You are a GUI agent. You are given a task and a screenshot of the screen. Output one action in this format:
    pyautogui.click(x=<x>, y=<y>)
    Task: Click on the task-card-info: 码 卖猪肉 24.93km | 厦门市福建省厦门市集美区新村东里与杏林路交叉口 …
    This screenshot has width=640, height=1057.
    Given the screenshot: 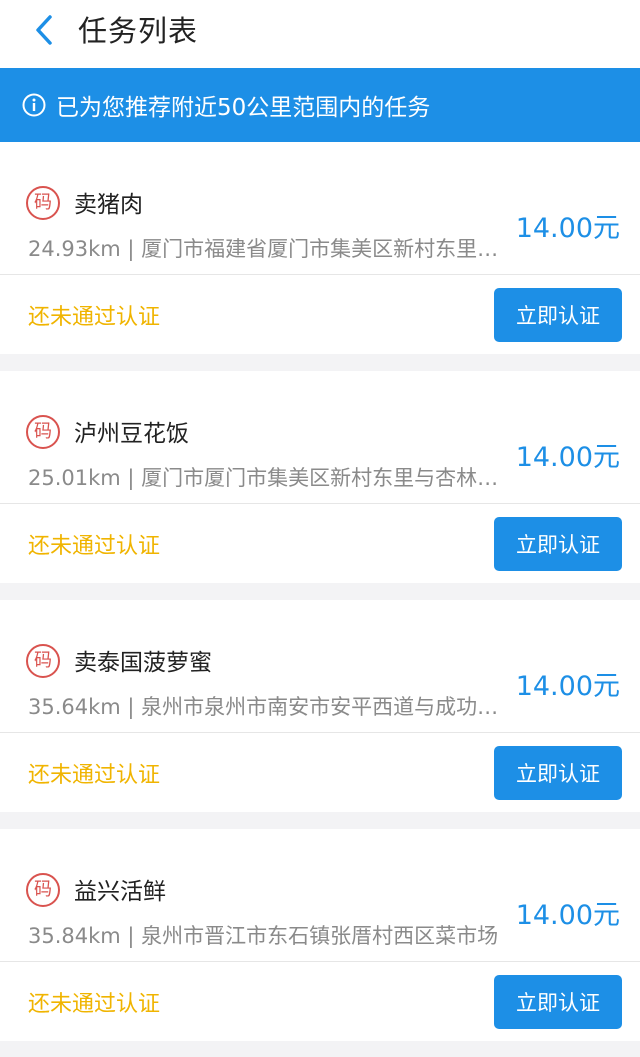 What is the action you would take?
    pyautogui.click(x=320, y=208)
    